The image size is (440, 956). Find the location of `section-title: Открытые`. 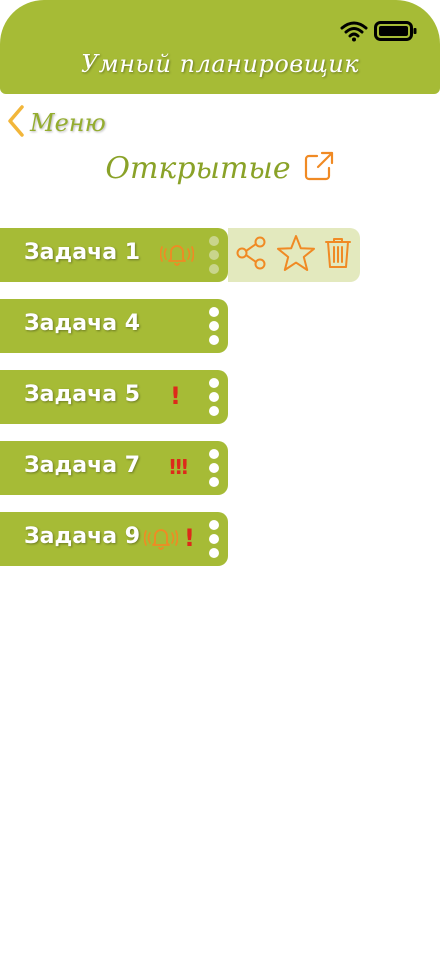

section-title: Открытые is located at coordinates (198, 168).